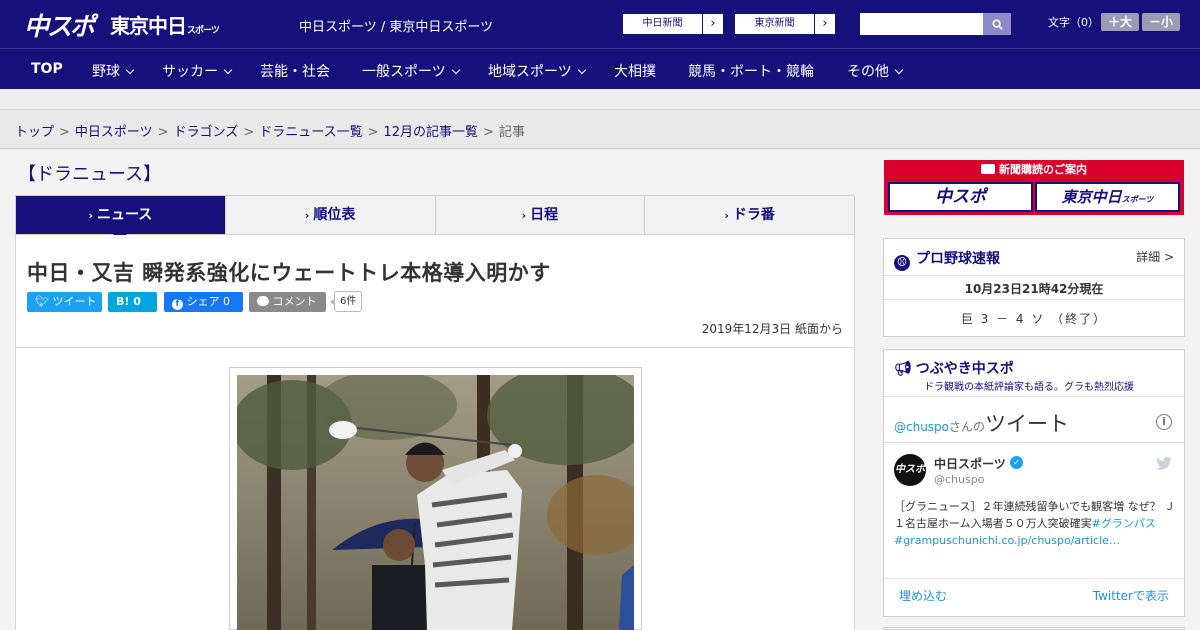 This screenshot has height=630, width=1200. I want to click on baseball-icon: ⚾︎, so click(902, 263).